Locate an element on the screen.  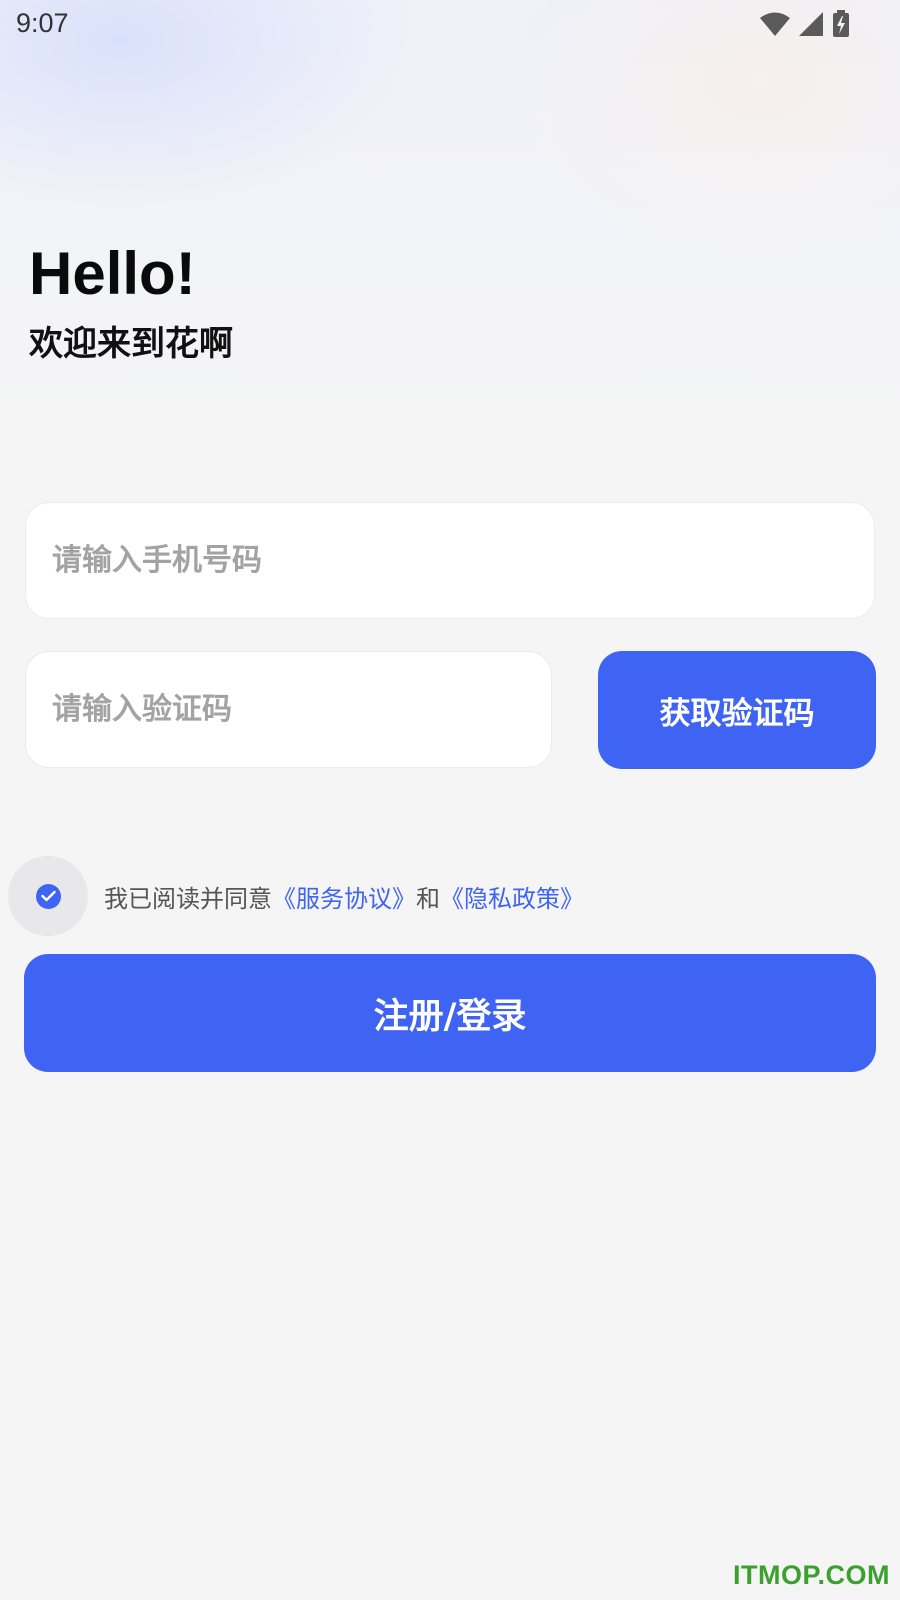
agreement-prefix: 我已阅读并同意 is located at coordinates (188, 898).